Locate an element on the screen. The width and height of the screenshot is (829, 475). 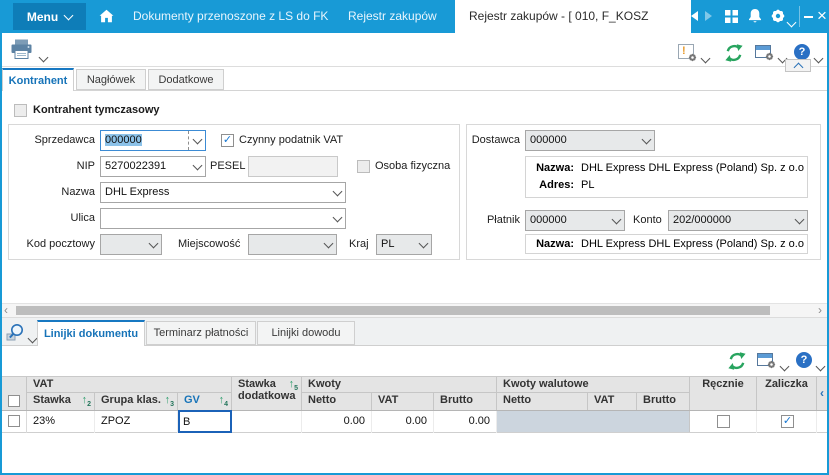
column-header-wal-netto: Netto is located at coordinates (542, 401).